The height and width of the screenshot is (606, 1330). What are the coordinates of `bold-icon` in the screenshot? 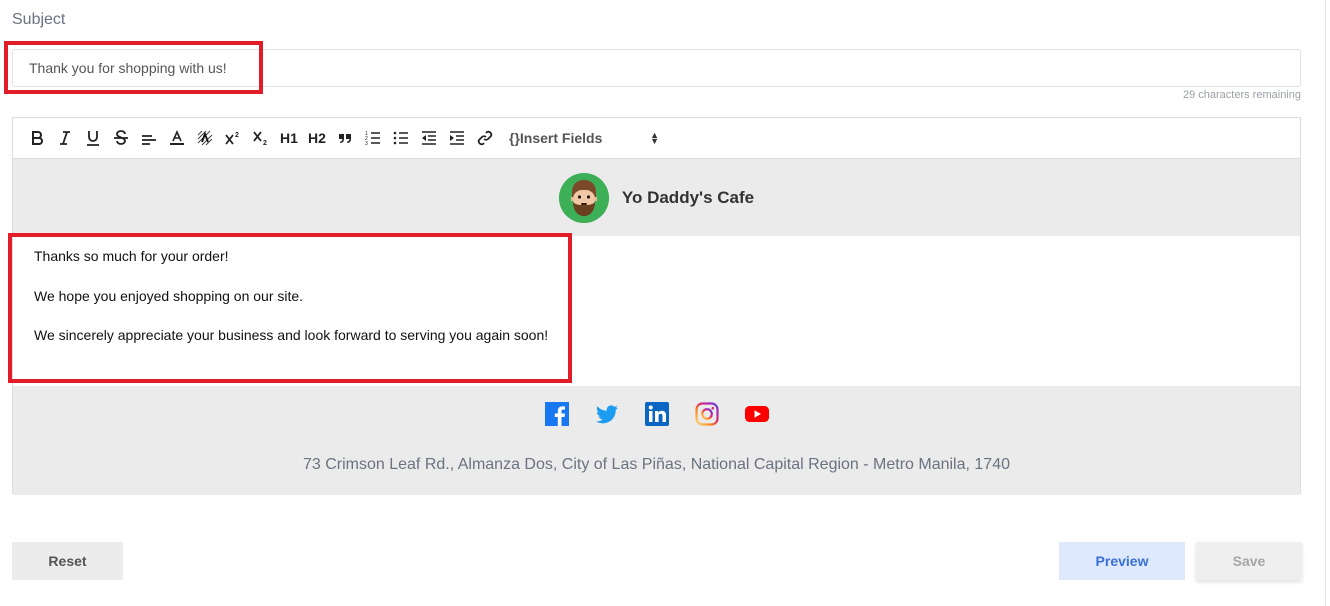 It's located at (37, 138).